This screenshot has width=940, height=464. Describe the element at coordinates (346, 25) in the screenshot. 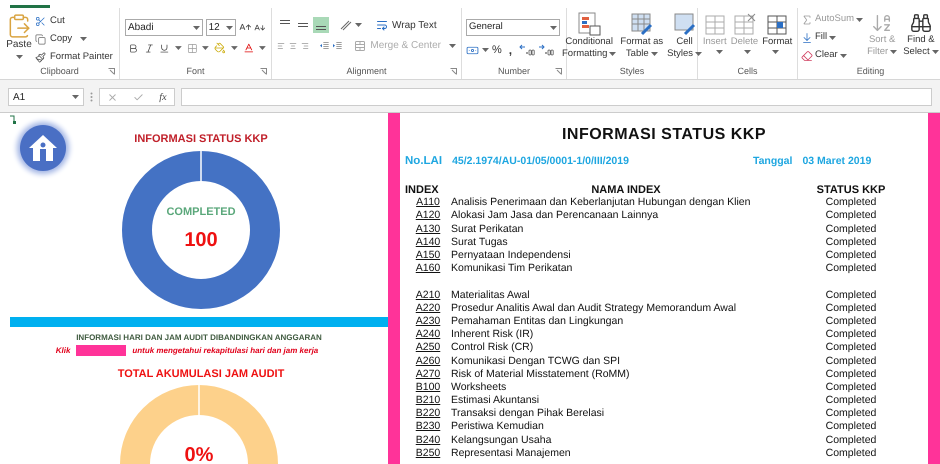

I see `orientation-icon` at that location.